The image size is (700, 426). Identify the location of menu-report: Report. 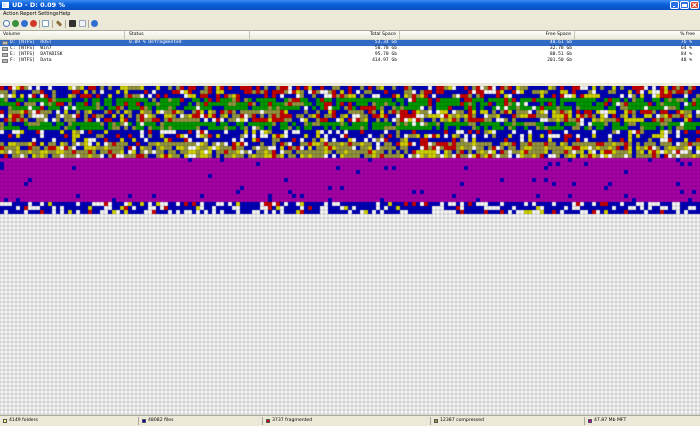
(28, 14).